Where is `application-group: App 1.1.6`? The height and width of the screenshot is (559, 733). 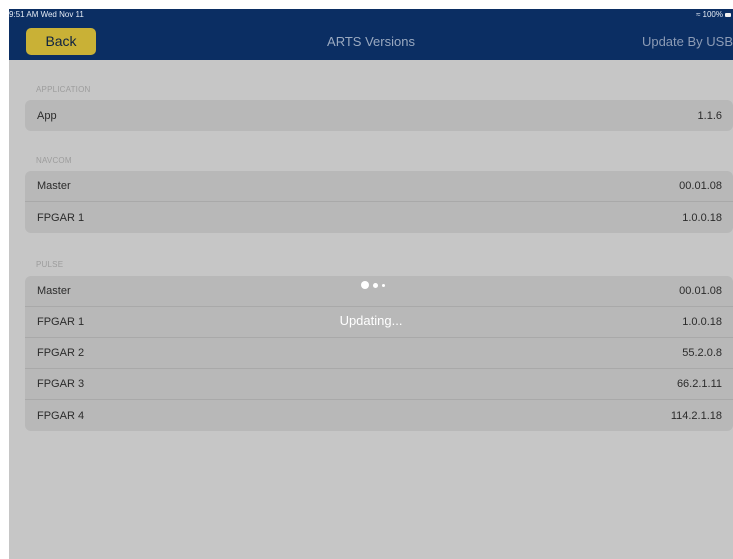
application-group: App 1.1.6 is located at coordinates (379, 115).